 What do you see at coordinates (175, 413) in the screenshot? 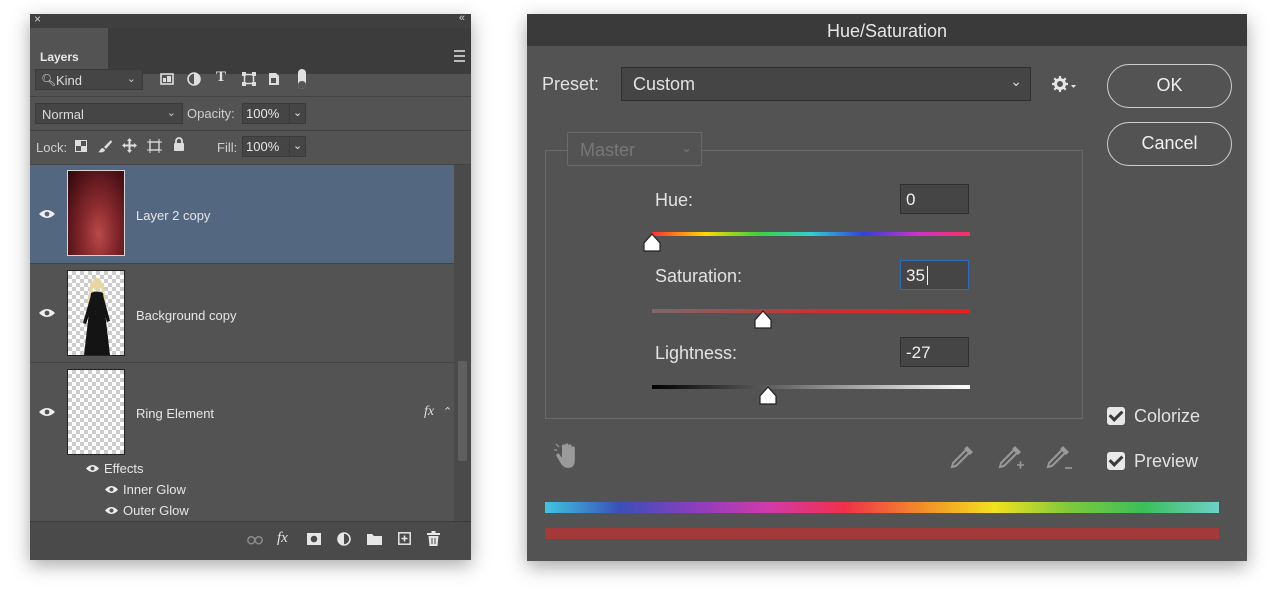
I see `layer-name: Ring Element` at bounding box center [175, 413].